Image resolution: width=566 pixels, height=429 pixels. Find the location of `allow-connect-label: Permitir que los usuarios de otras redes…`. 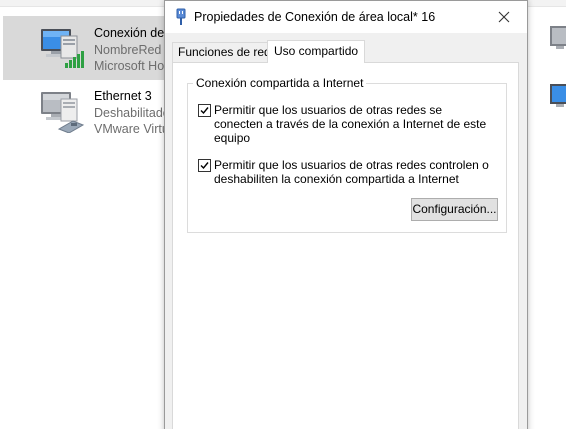

allow-connect-label: Permitir que los usuarios de otras redes… is located at coordinates (354, 124).